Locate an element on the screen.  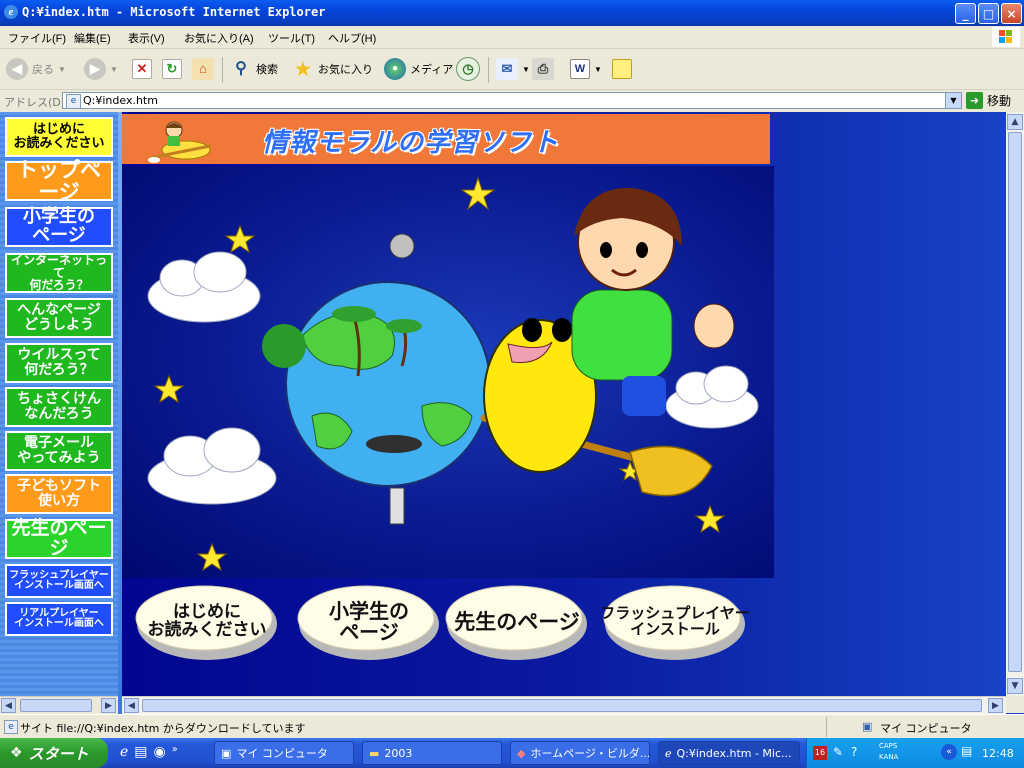
close-button: × is located at coordinates (1011, 13).